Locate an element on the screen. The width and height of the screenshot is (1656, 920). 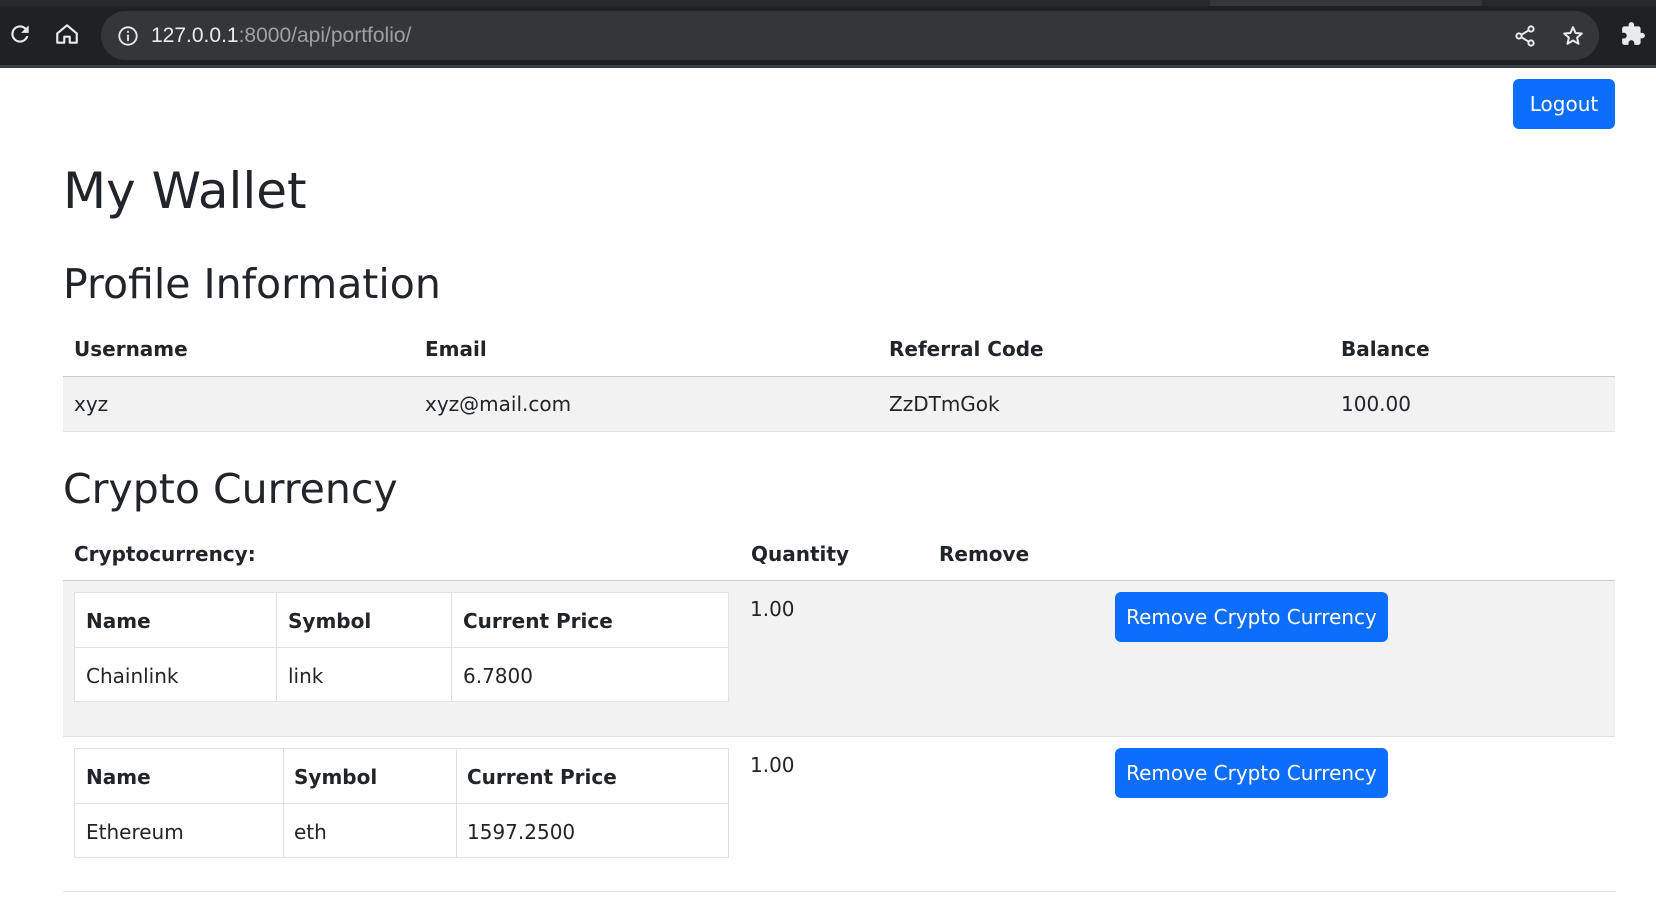
info-icon is located at coordinates (128, 36).